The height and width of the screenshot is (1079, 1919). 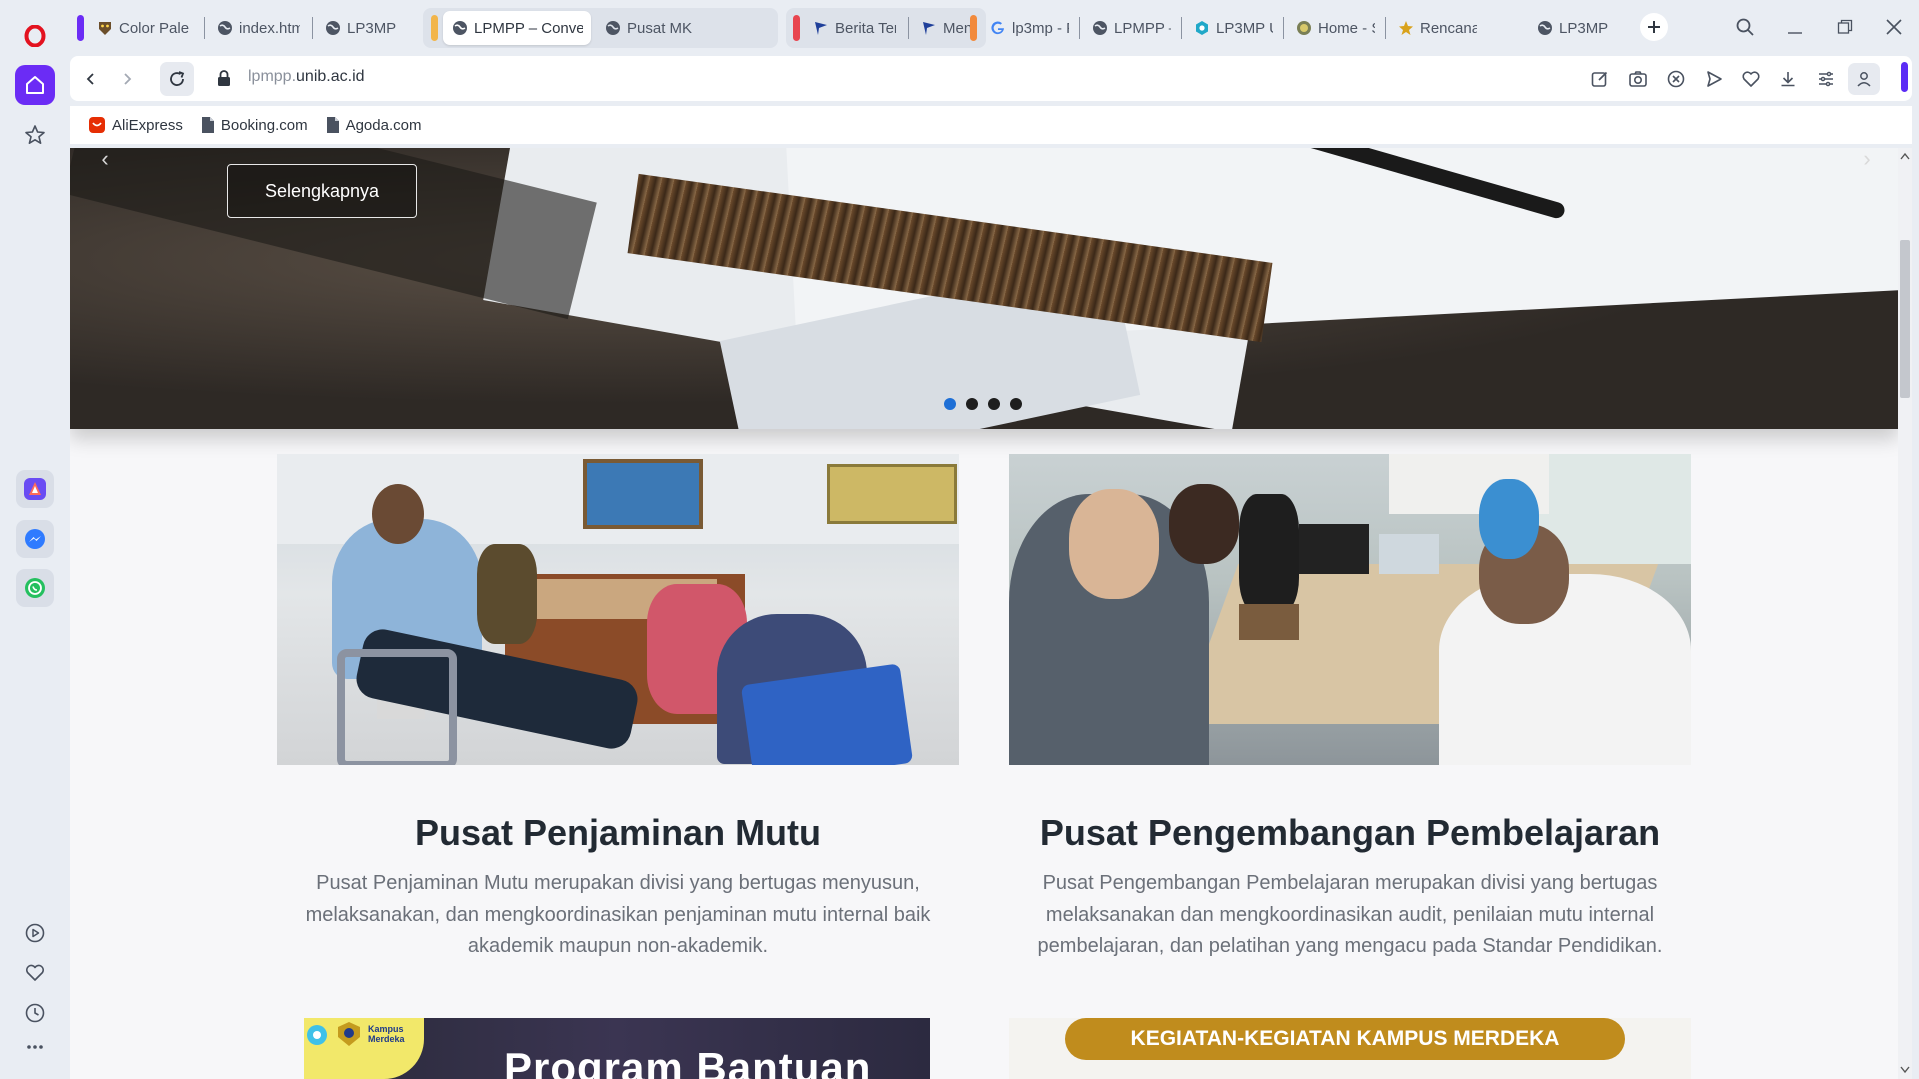 I want to click on tab-group-marker-purple, so click(x=80, y=28).